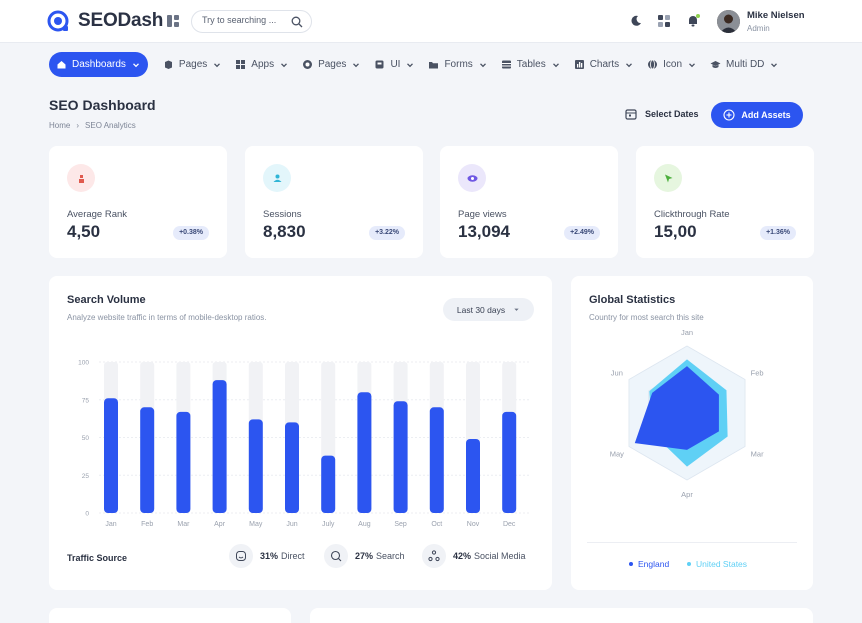  I want to click on nav-item-icon: Icon, so click(671, 64).